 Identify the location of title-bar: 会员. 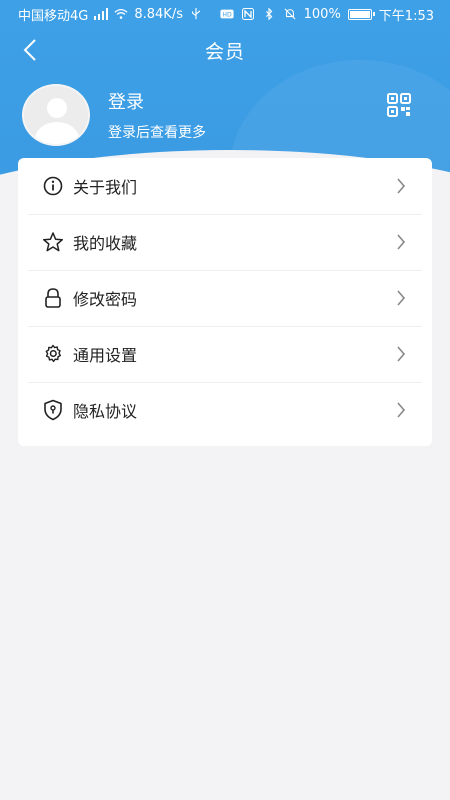
(225, 50).